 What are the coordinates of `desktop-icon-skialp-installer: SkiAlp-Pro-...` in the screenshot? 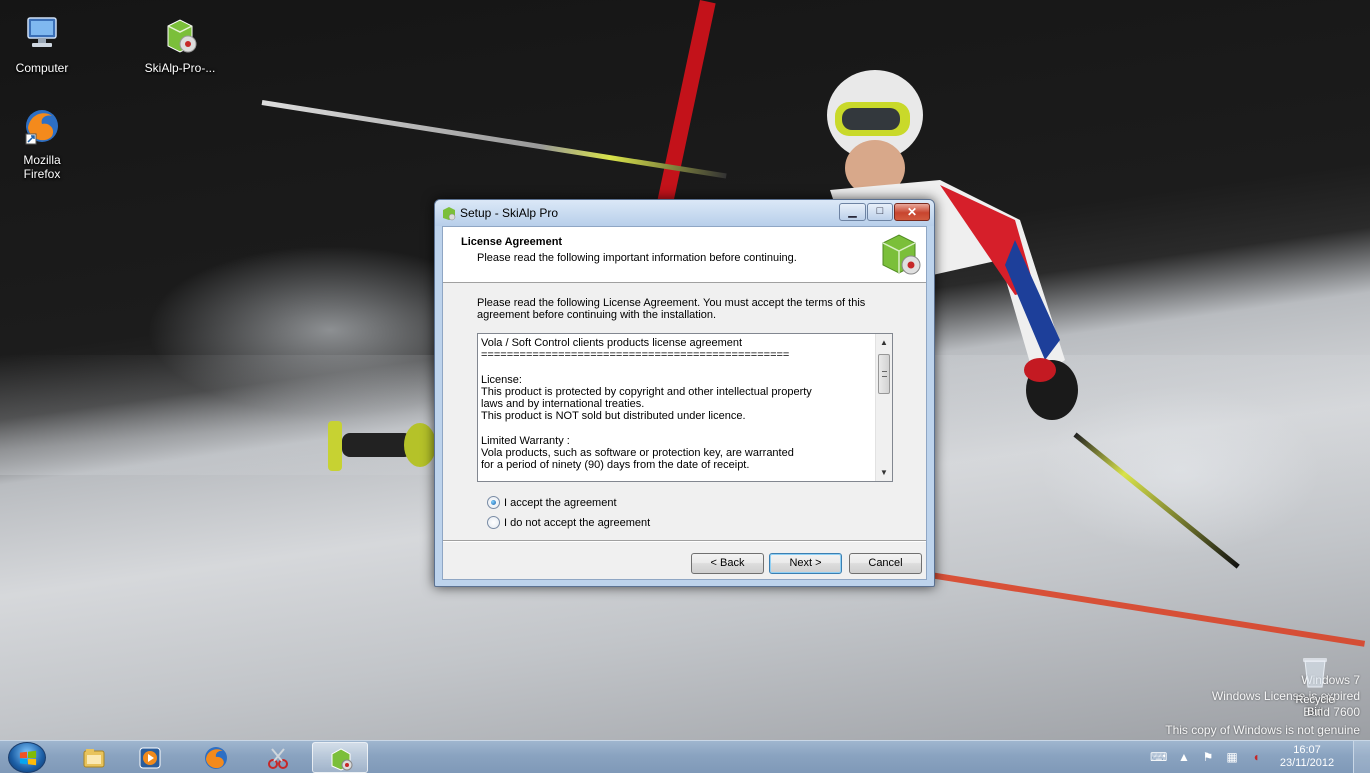 It's located at (180, 44).